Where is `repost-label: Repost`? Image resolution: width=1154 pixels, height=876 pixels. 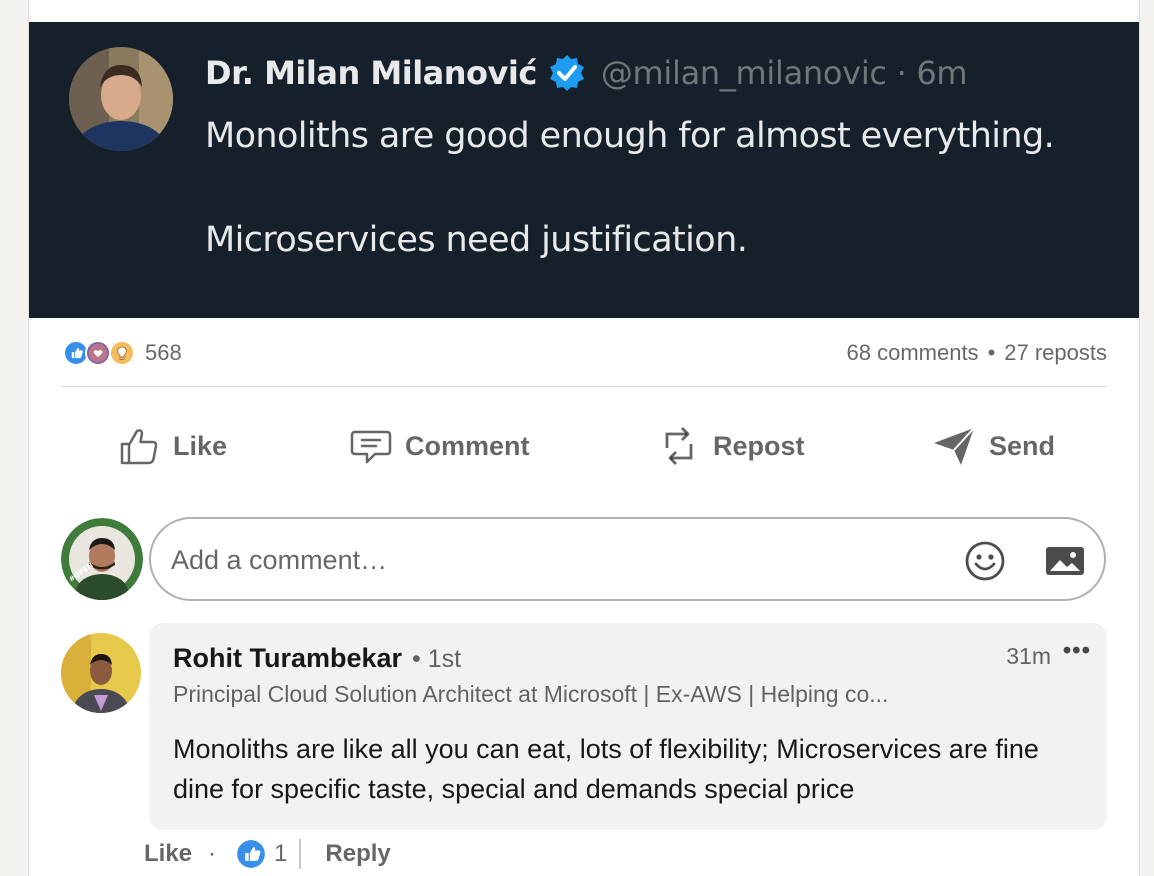 repost-label: Repost is located at coordinates (759, 445).